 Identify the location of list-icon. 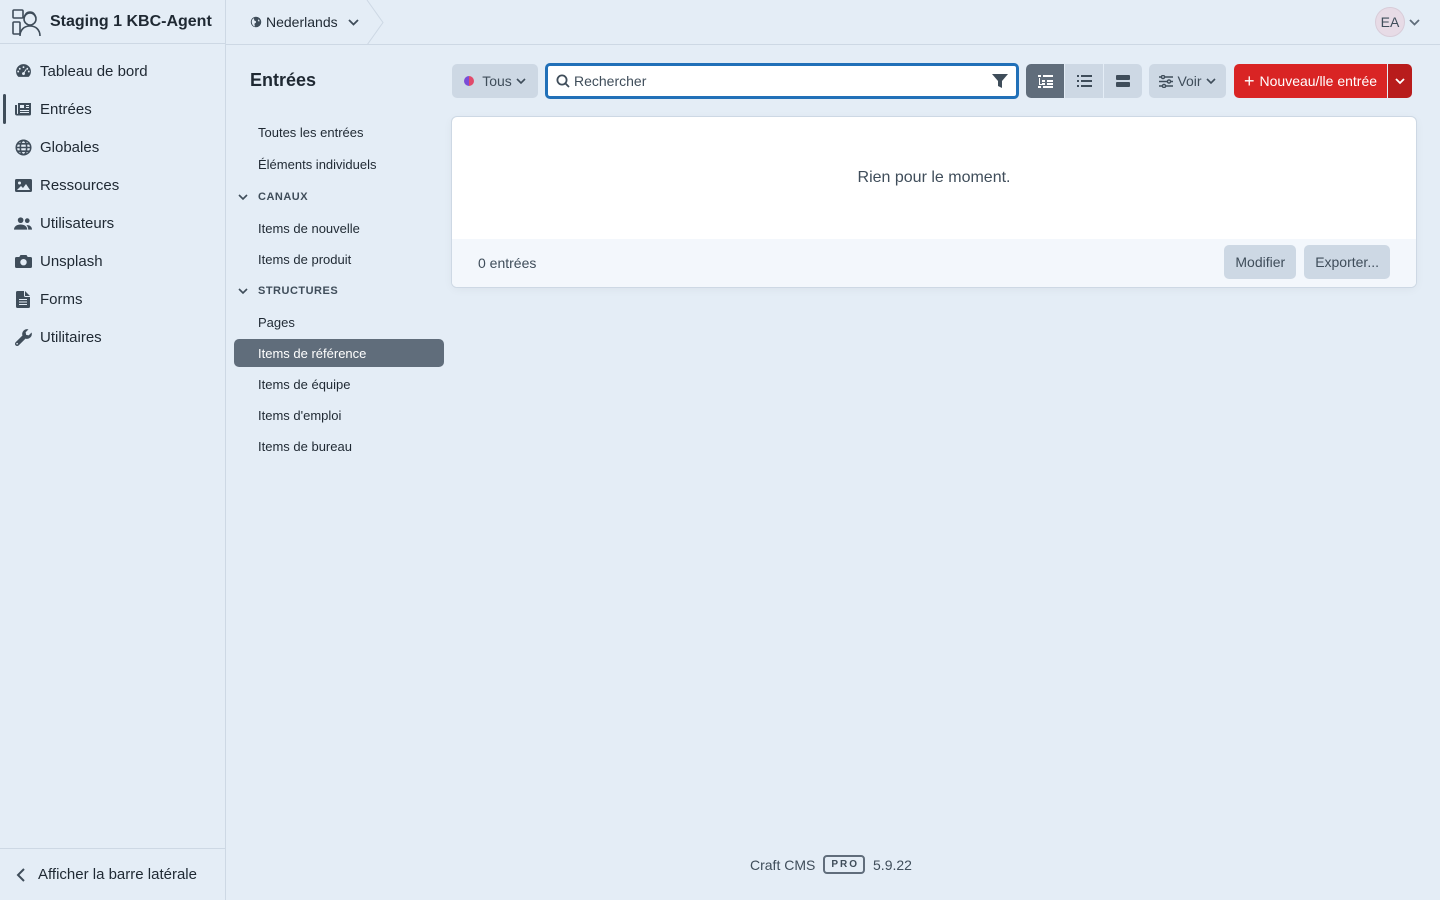
(1084, 81).